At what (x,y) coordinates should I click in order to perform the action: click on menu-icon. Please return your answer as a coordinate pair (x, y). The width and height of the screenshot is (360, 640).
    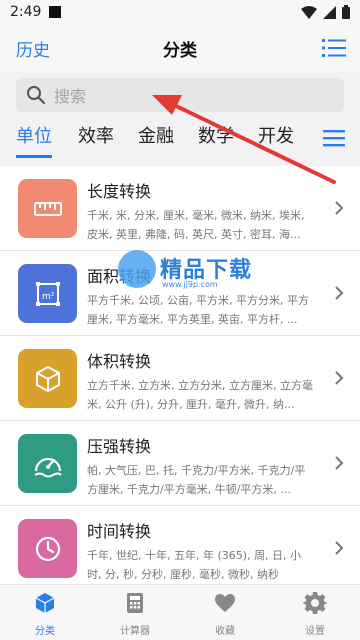
    Looking at the image, I should click on (334, 138).